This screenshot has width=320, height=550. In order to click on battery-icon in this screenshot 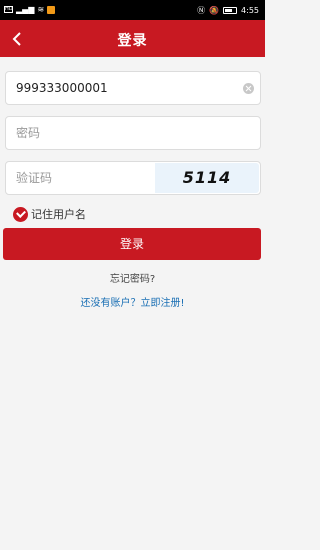, I will do `click(230, 10)`.